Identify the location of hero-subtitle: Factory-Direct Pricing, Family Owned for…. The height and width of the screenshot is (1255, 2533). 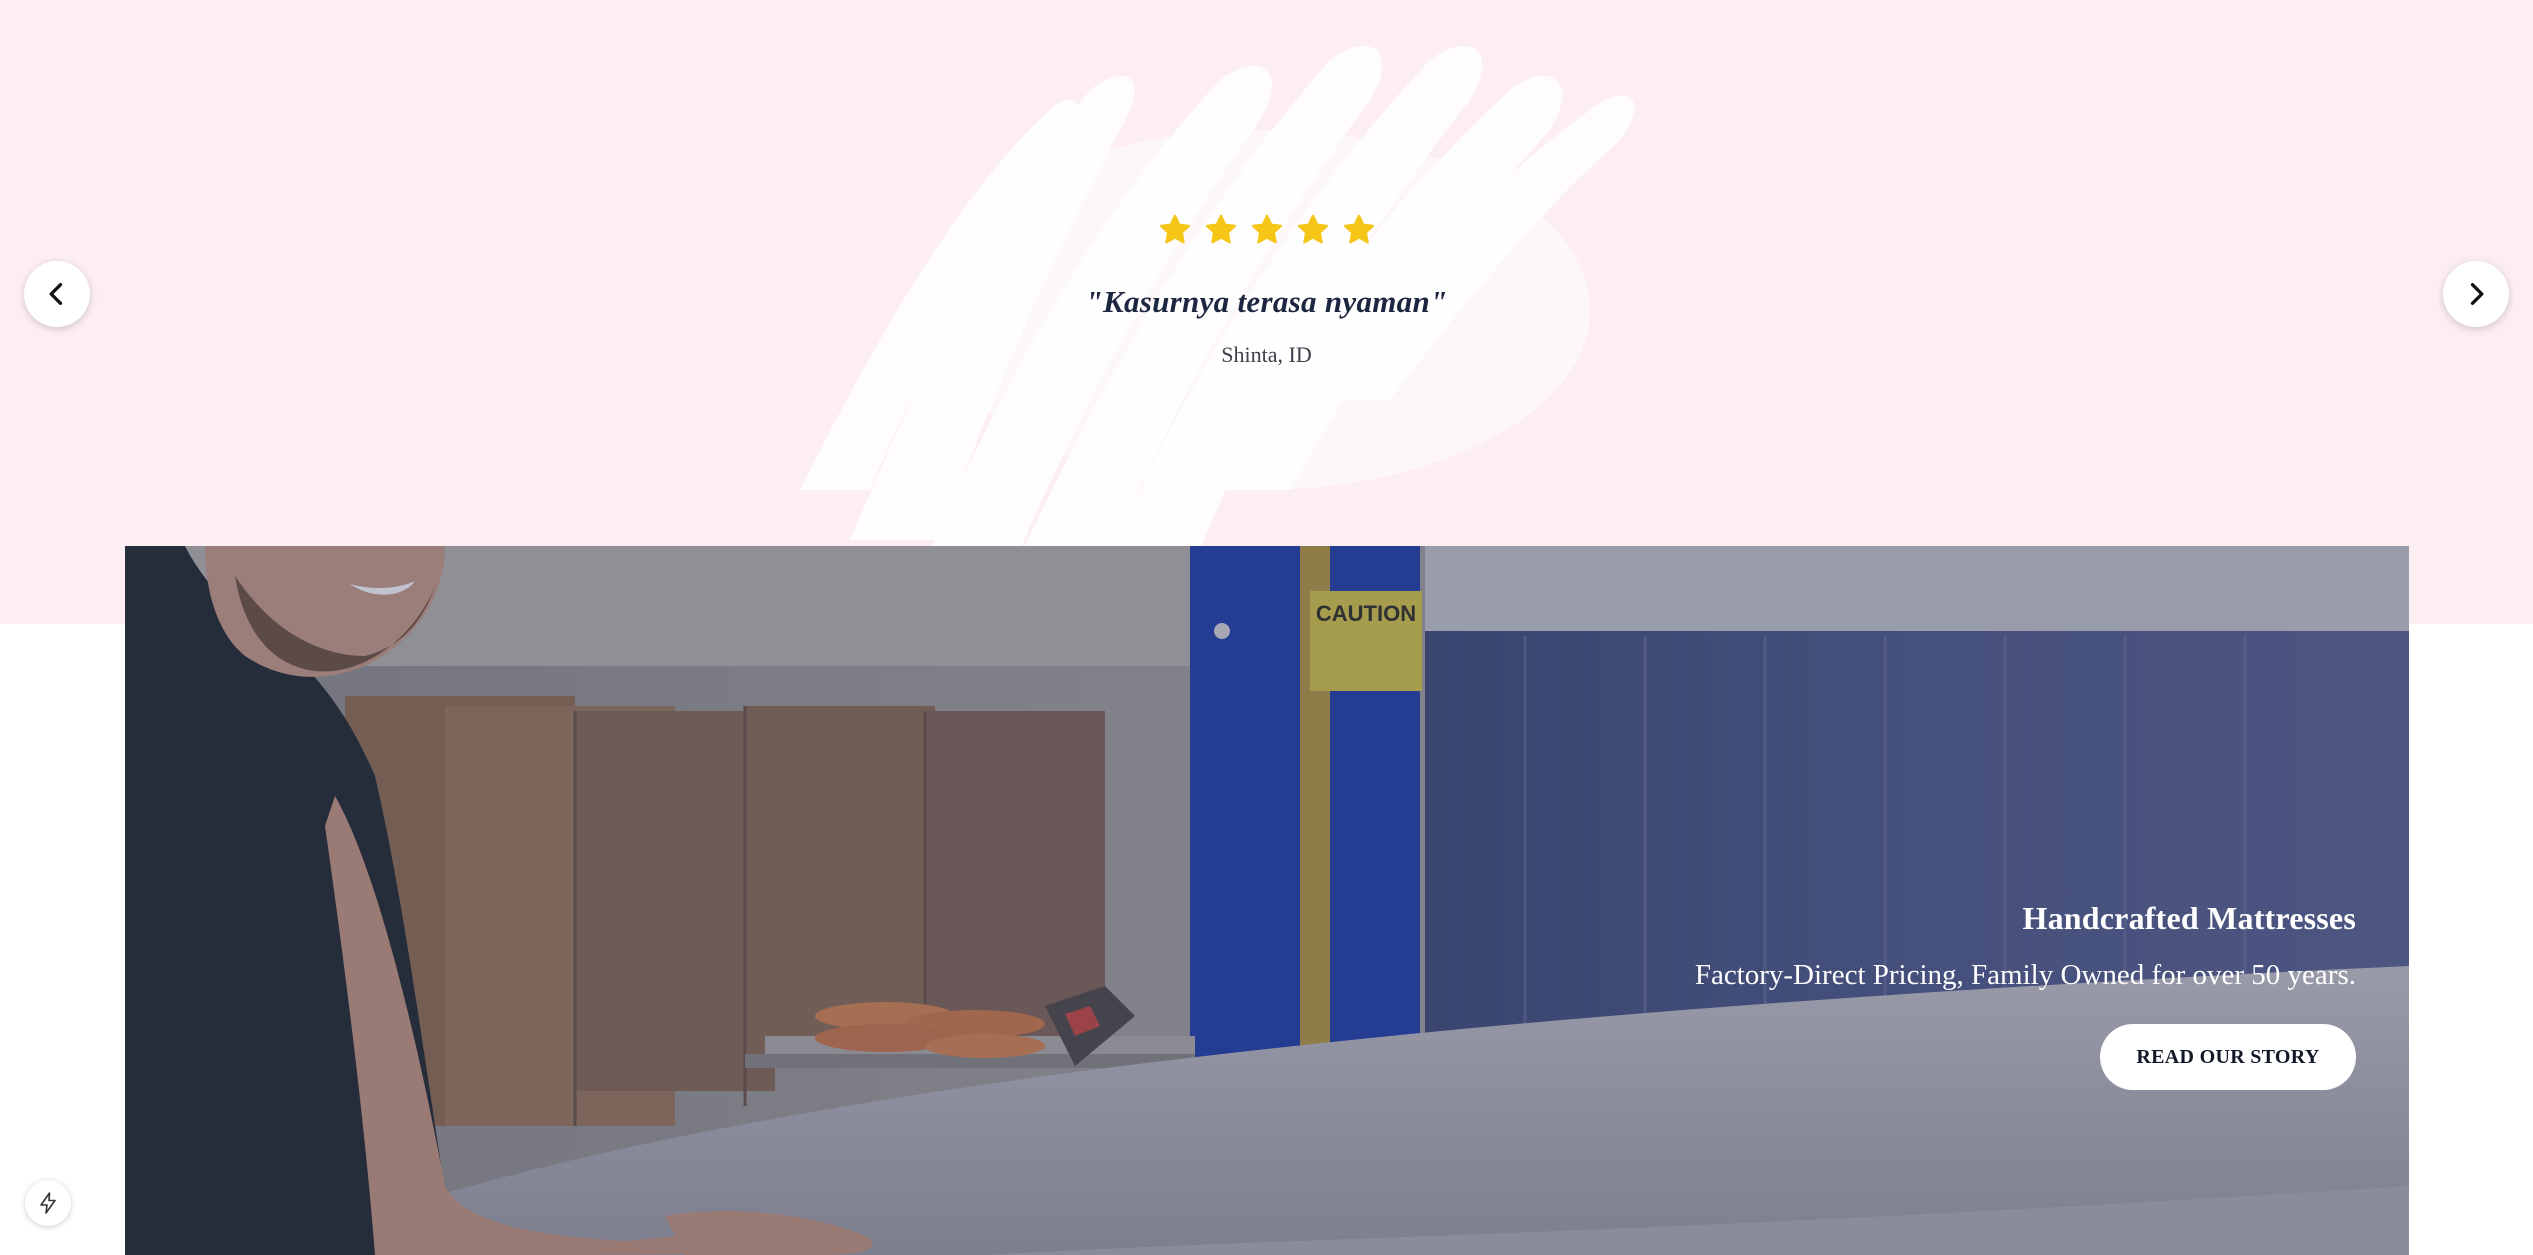
(2025, 975).